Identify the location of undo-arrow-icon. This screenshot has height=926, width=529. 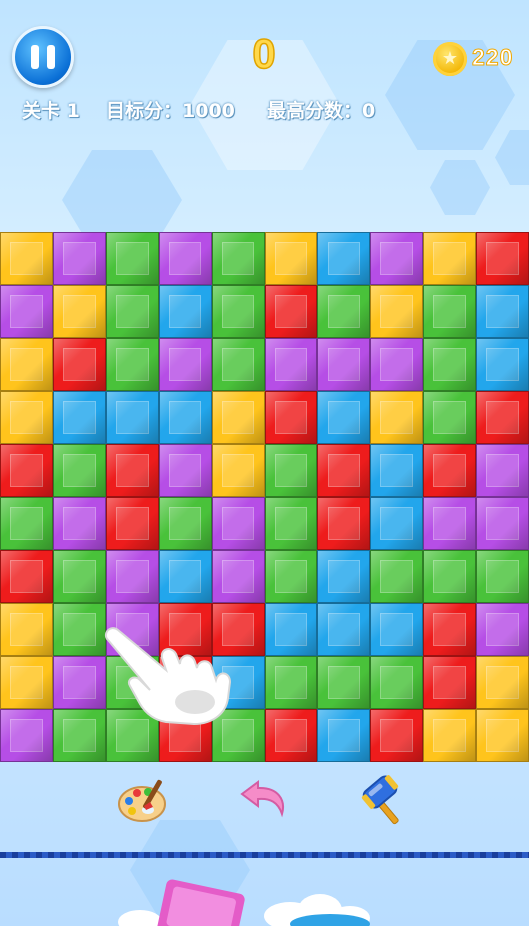
(266, 800).